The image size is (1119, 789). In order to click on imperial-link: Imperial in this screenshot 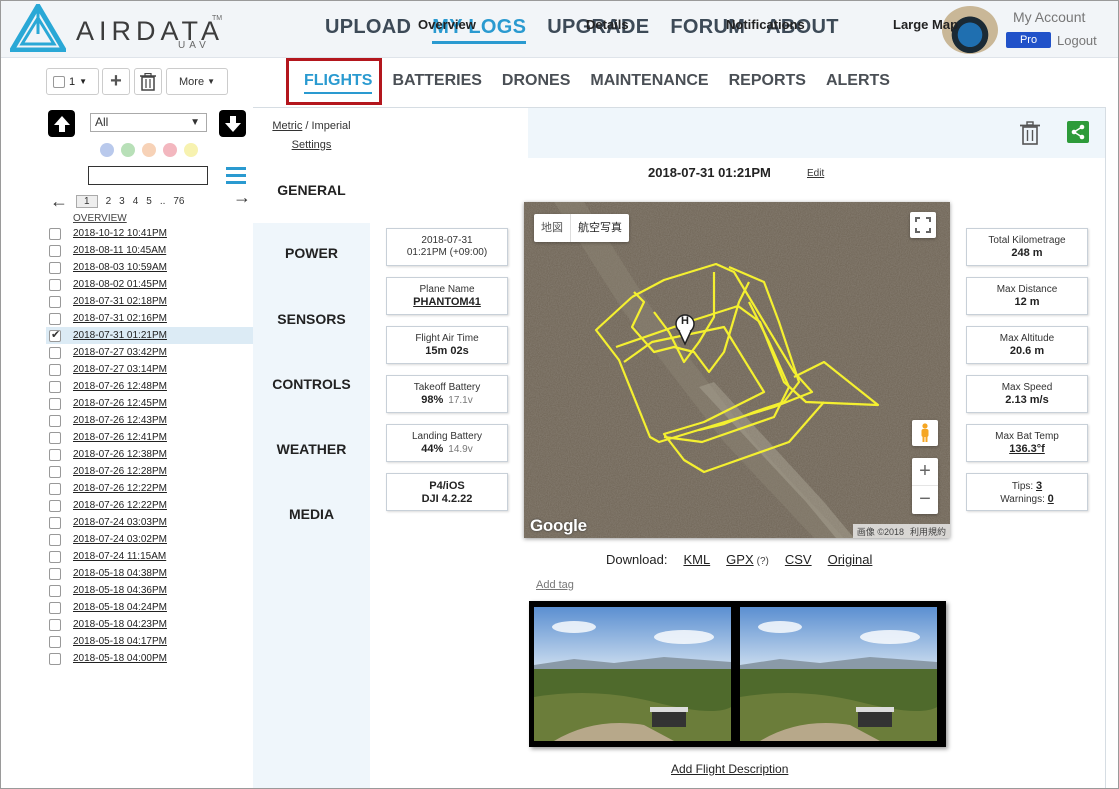, I will do `click(331, 126)`.